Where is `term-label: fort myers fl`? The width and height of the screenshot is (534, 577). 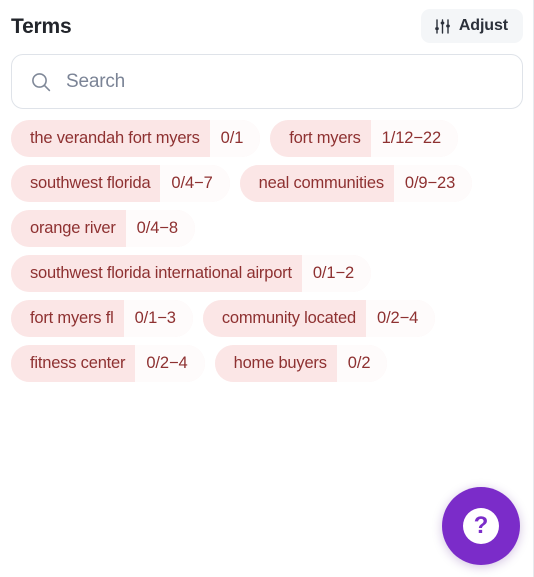
term-label: fort myers fl is located at coordinates (67, 318).